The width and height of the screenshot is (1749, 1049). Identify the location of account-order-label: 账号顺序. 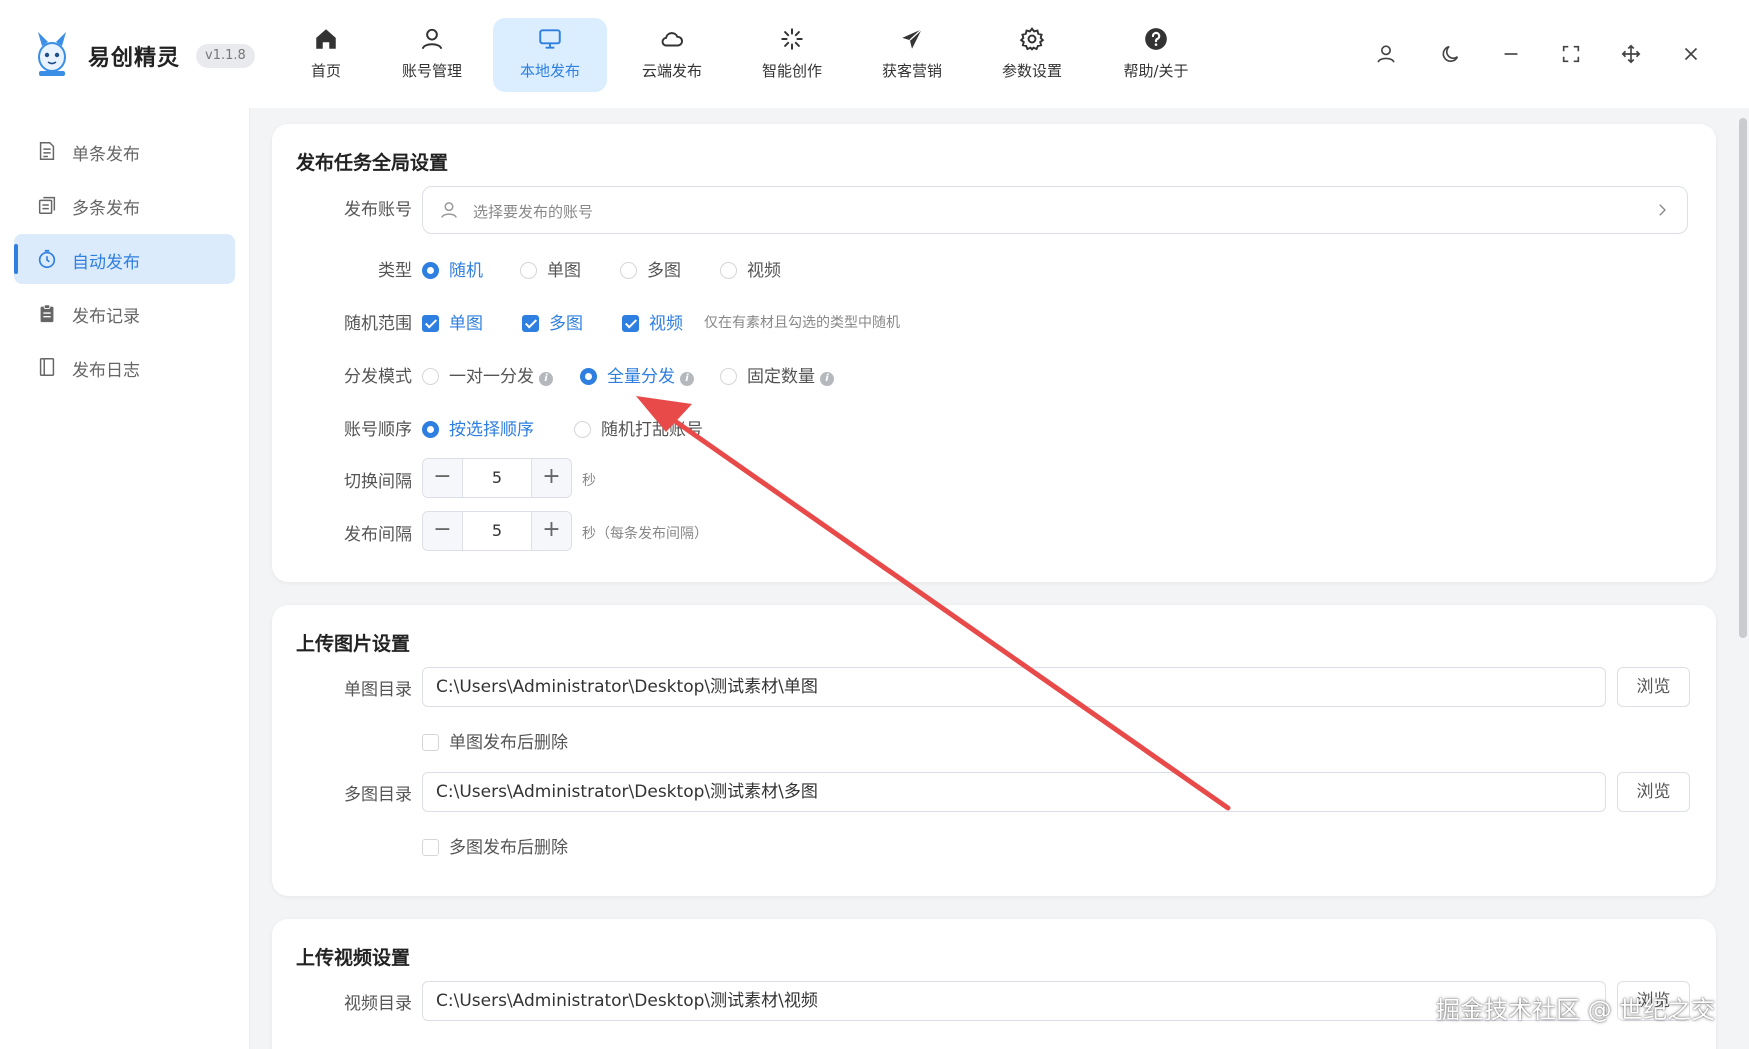
(378, 430).